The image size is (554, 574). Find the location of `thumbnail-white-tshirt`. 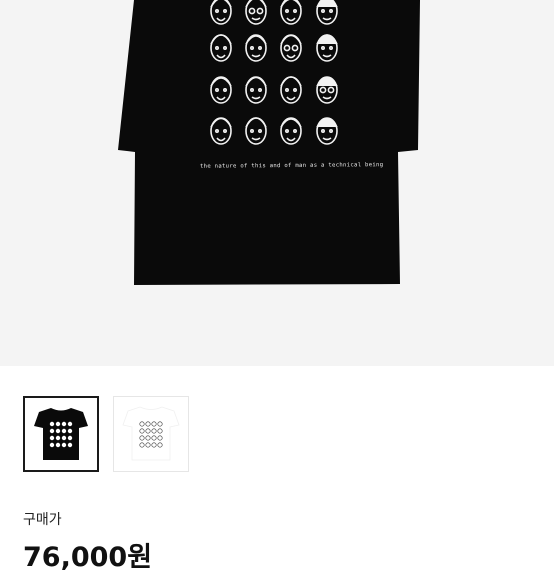

thumbnail-white-tshirt is located at coordinates (151, 434).